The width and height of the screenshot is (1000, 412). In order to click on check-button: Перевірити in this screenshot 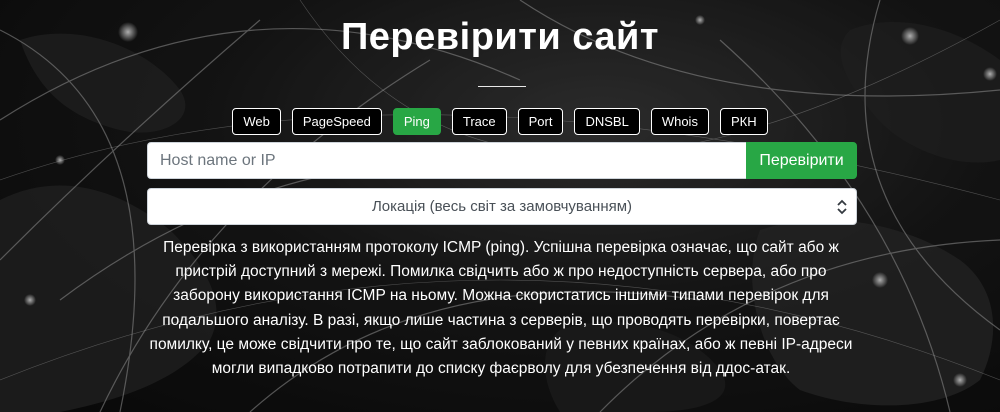, I will do `click(801, 160)`.